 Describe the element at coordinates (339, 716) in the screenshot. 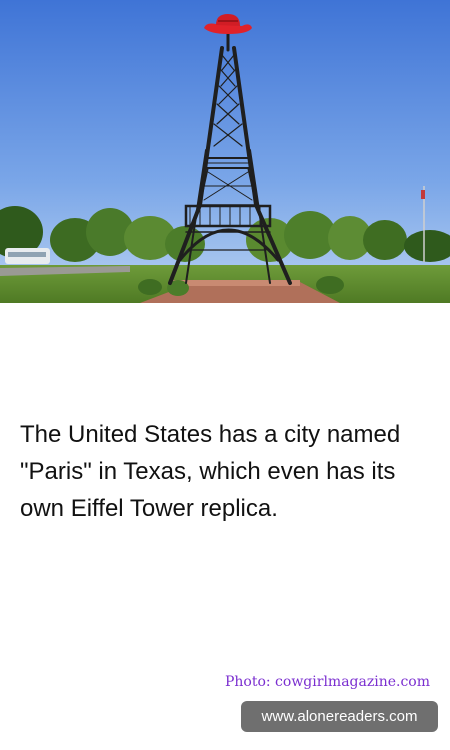

I see `site-watermark: www.alonereaders.com` at that location.